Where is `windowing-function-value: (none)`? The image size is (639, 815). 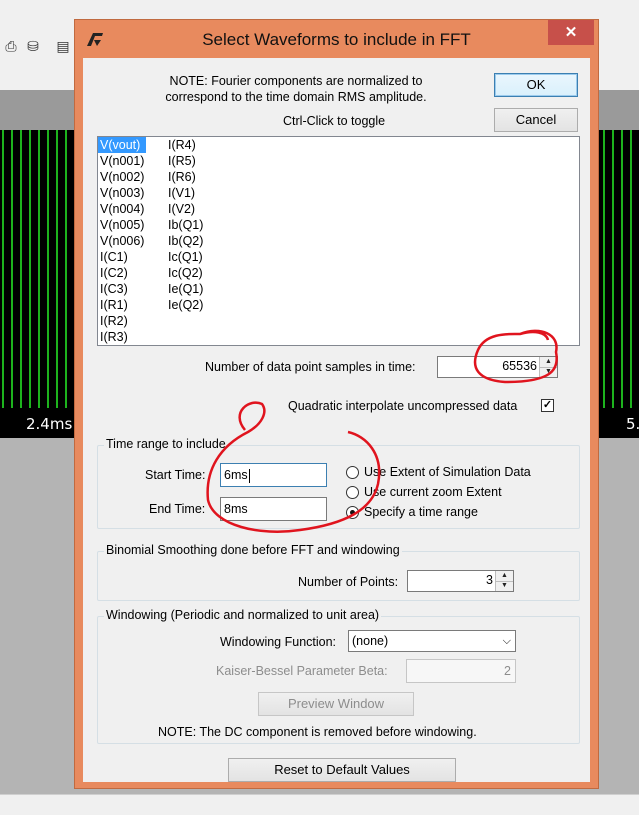
windowing-function-value: (none) is located at coordinates (370, 641).